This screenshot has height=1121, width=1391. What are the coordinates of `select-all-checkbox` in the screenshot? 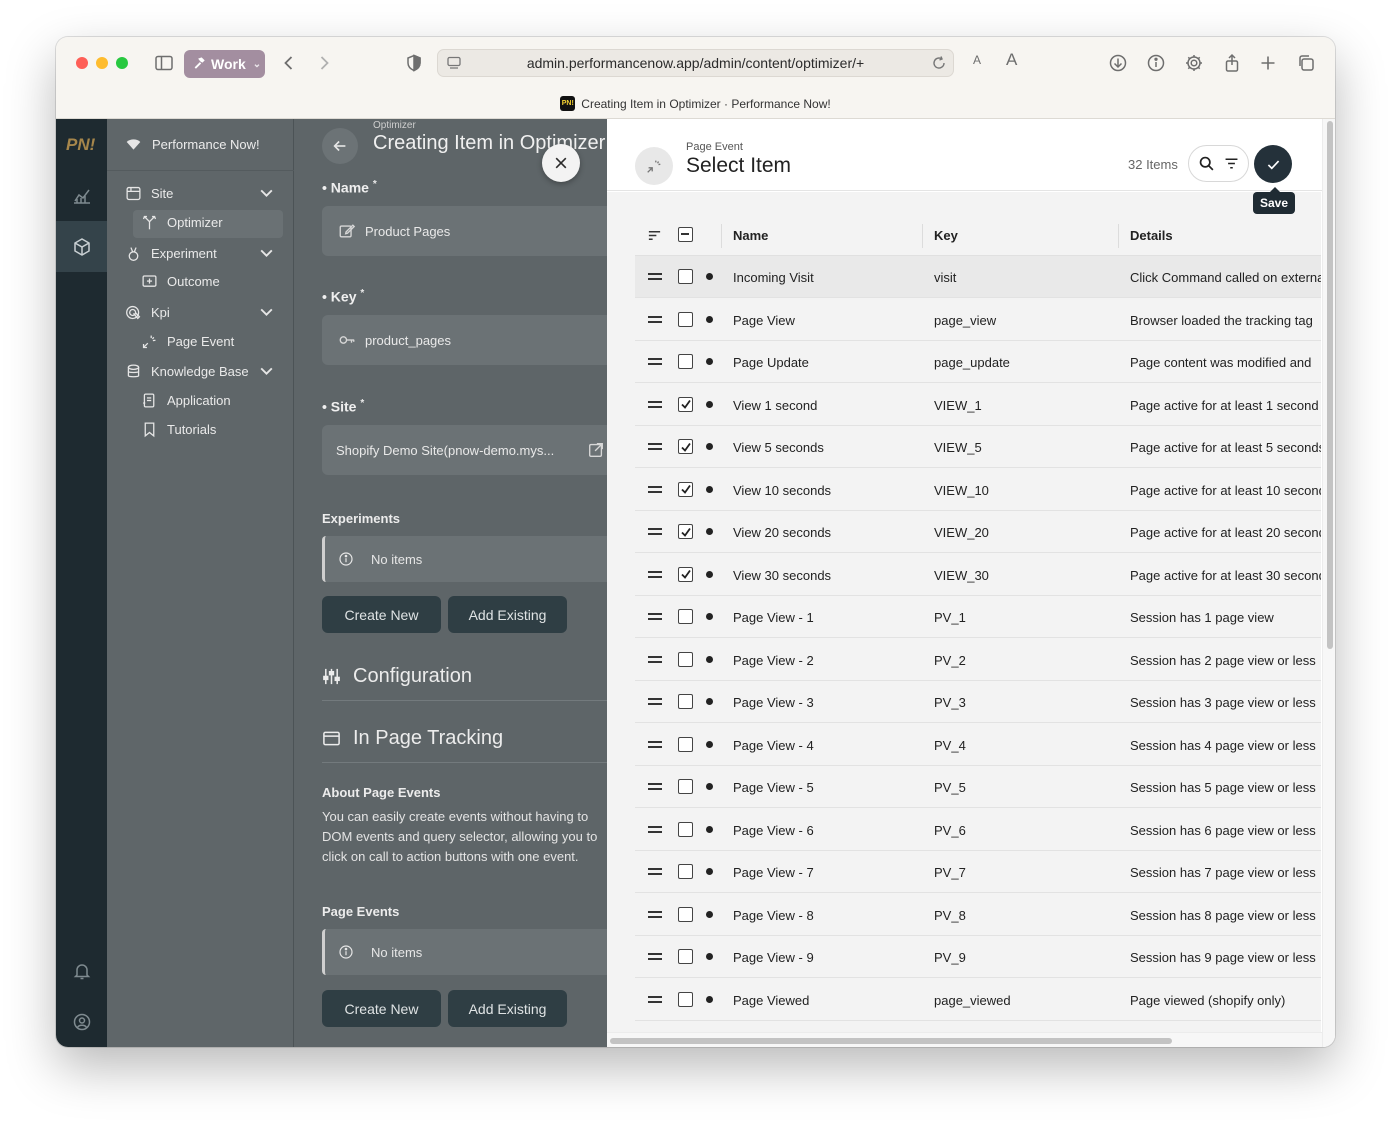 It's located at (685, 234).